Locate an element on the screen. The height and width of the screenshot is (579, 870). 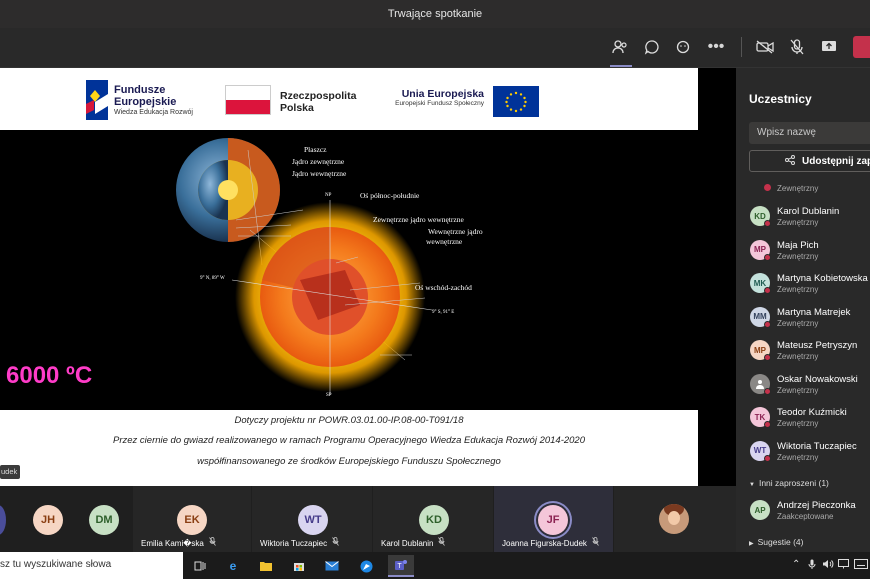
camera-off-icon is located at coordinates (765, 47).